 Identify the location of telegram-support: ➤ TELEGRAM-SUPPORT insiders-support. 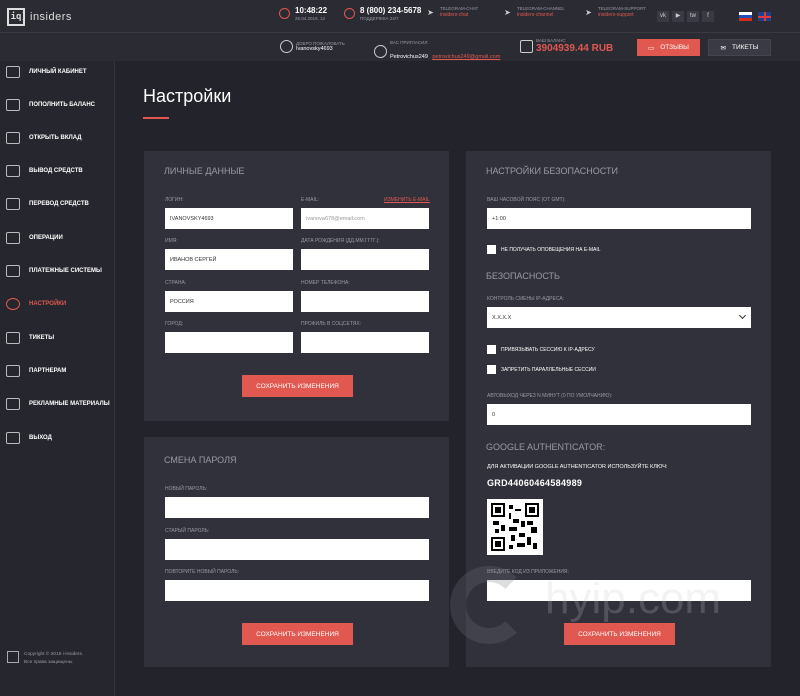
(615, 12).